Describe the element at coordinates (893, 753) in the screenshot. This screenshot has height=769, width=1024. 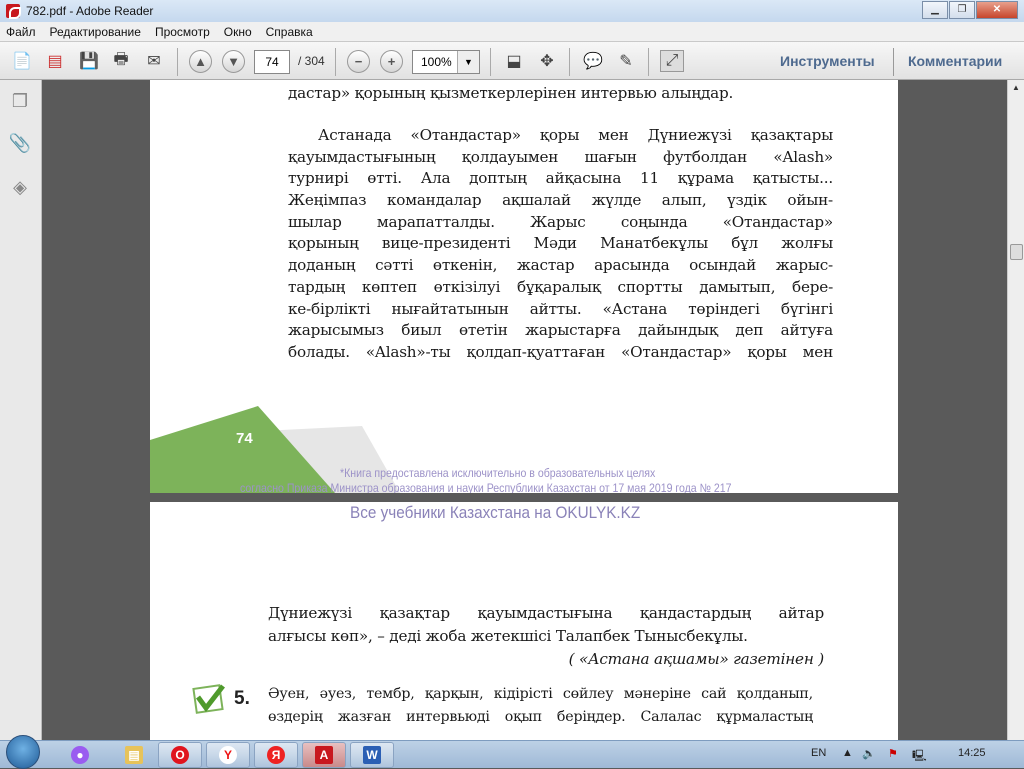
I see `action-center-icon: ⚑` at that location.